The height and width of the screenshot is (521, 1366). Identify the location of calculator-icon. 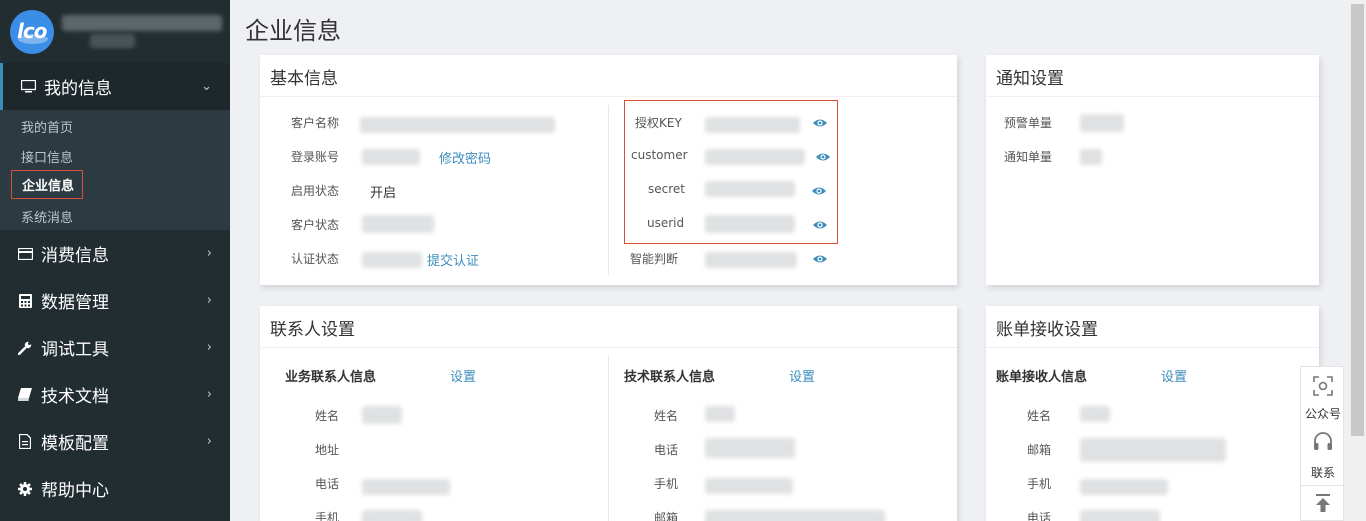
(25, 301).